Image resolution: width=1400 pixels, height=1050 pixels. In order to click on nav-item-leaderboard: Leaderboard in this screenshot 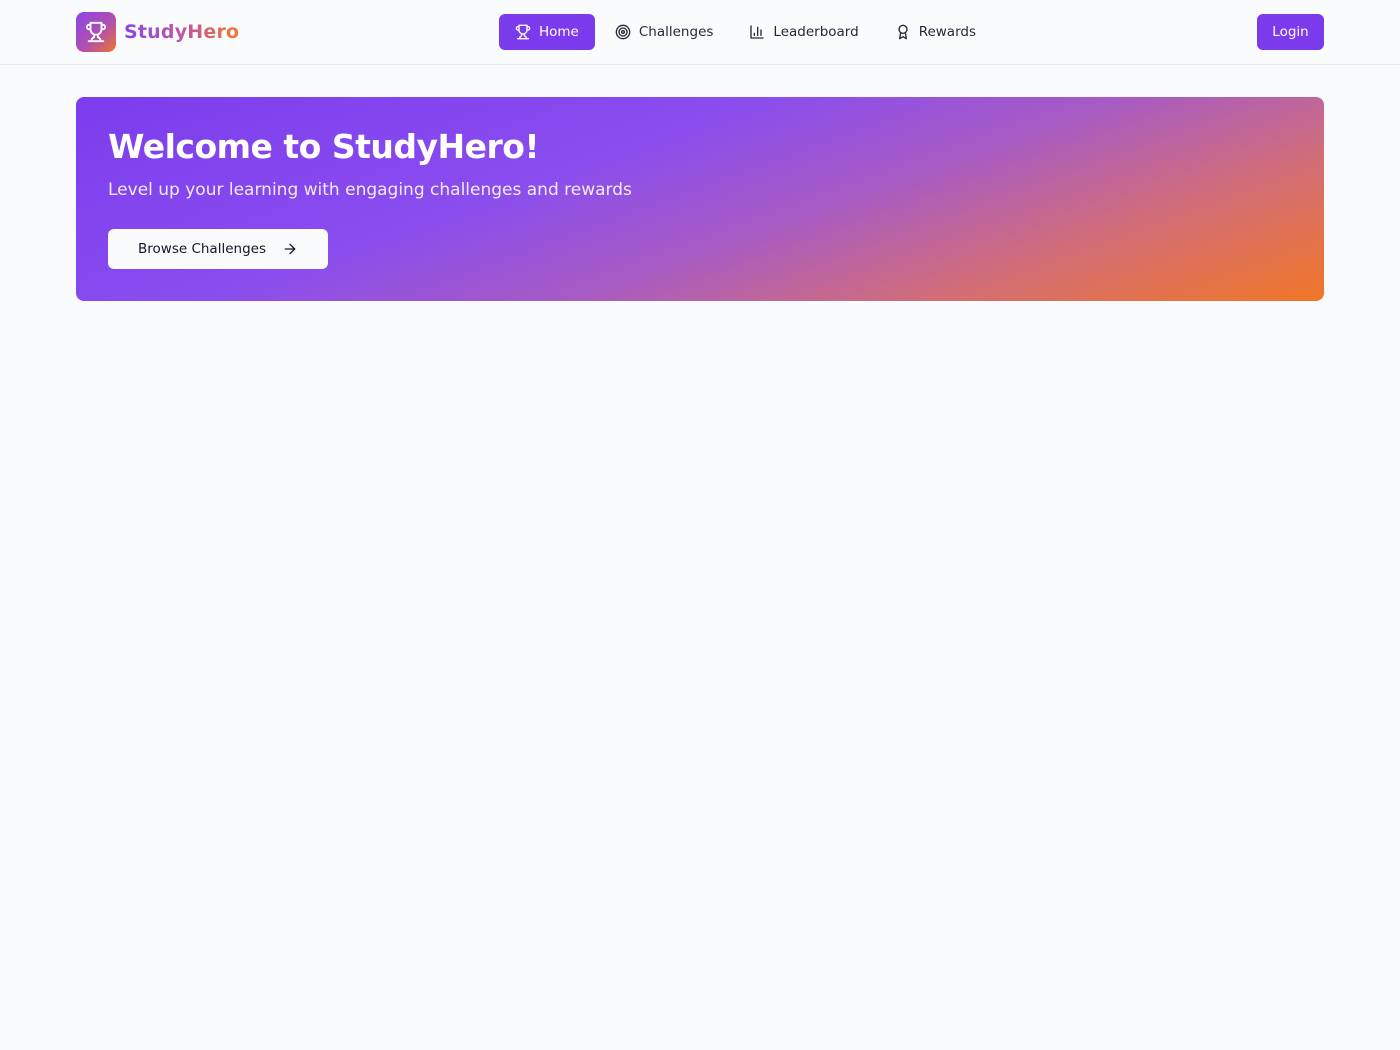, I will do `click(803, 32)`.